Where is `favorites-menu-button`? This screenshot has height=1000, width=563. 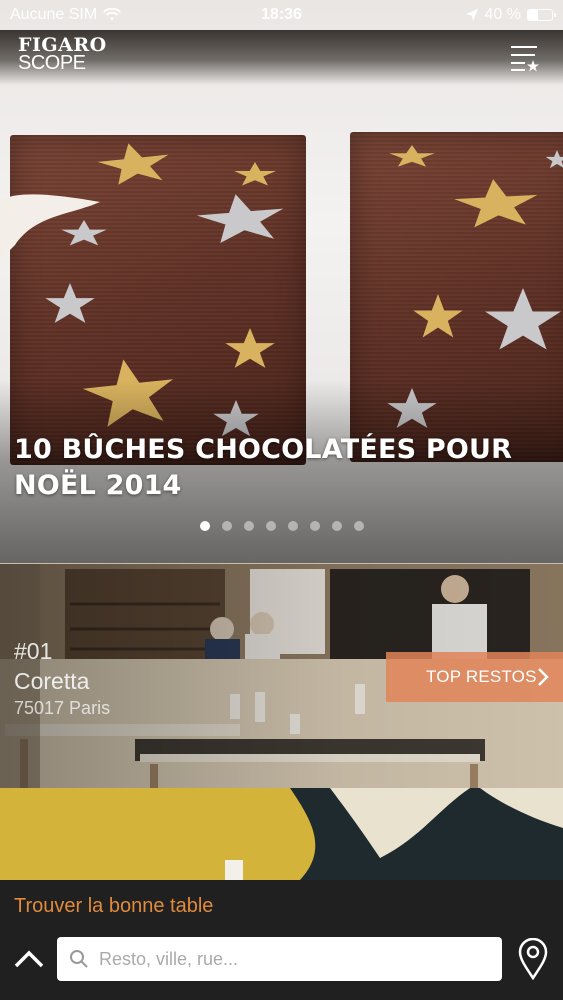
favorites-menu-button is located at coordinates (525, 58).